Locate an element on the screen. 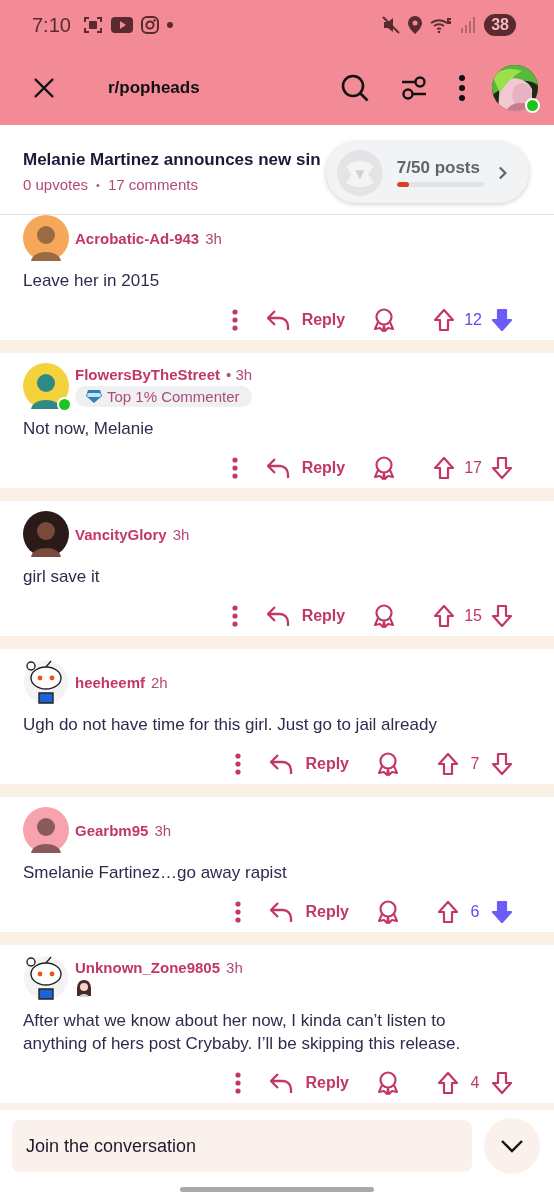 Image resolution: width=554 pixels, height=1200 pixels. location-icon is located at coordinates (415, 25).